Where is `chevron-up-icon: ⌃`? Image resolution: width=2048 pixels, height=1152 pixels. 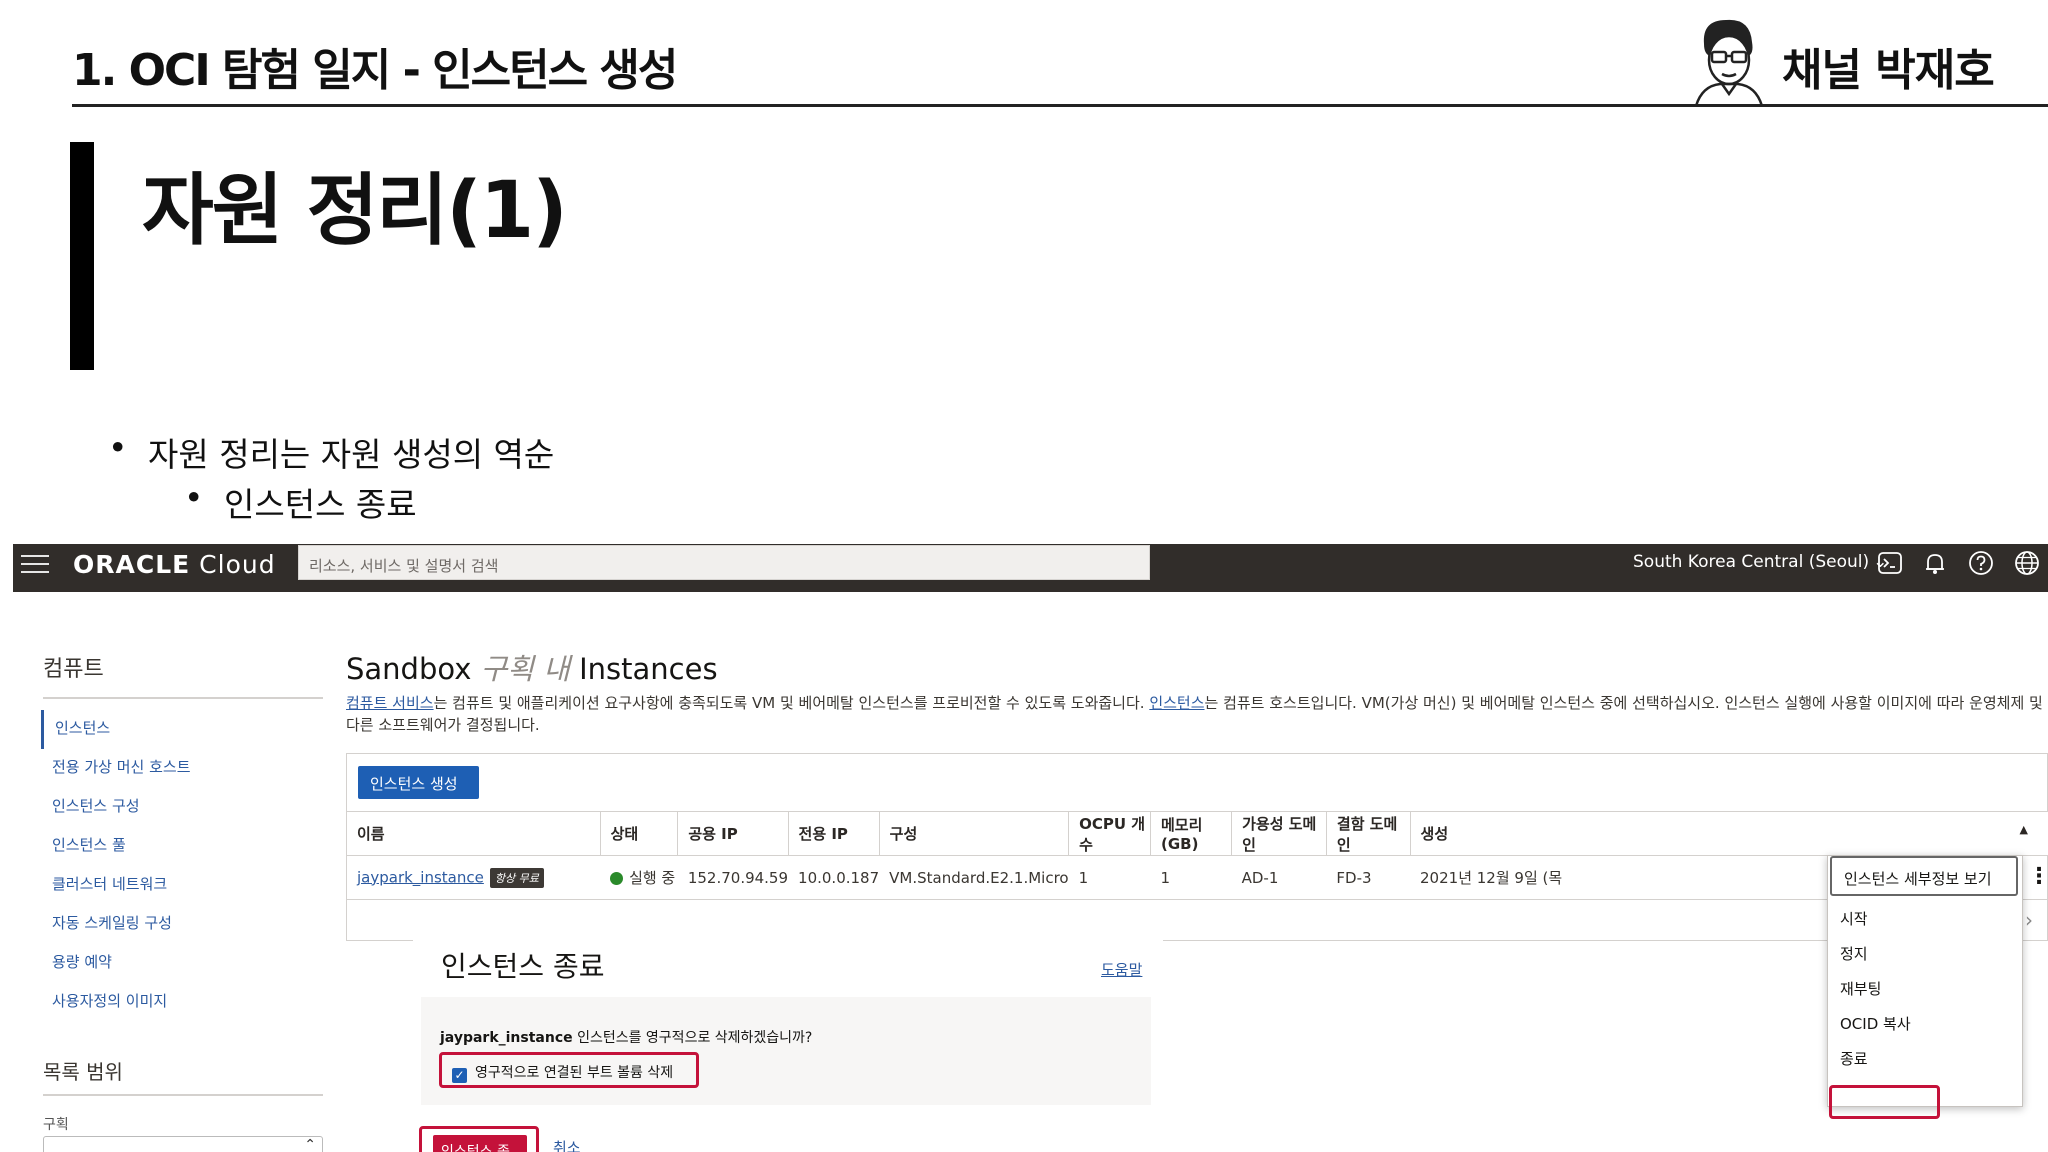 chevron-up-icon: ⌃ is located at coordinates (310, 1144).